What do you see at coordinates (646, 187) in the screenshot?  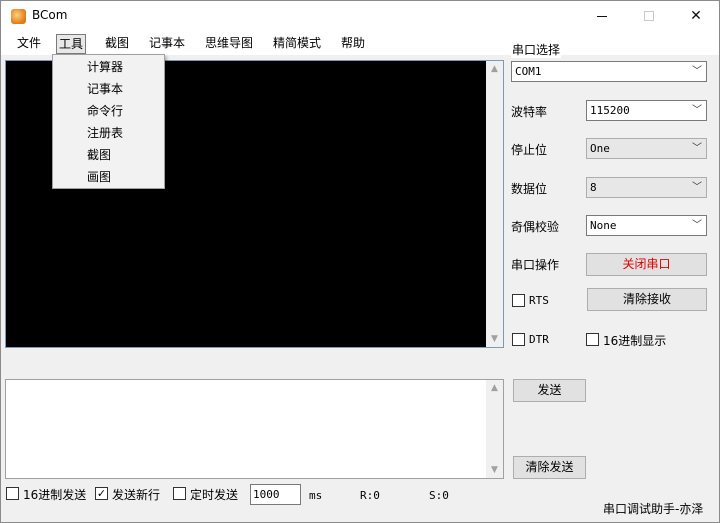 I see `data-bits-select: 8 ﹀` at bounding box center [646, 187].